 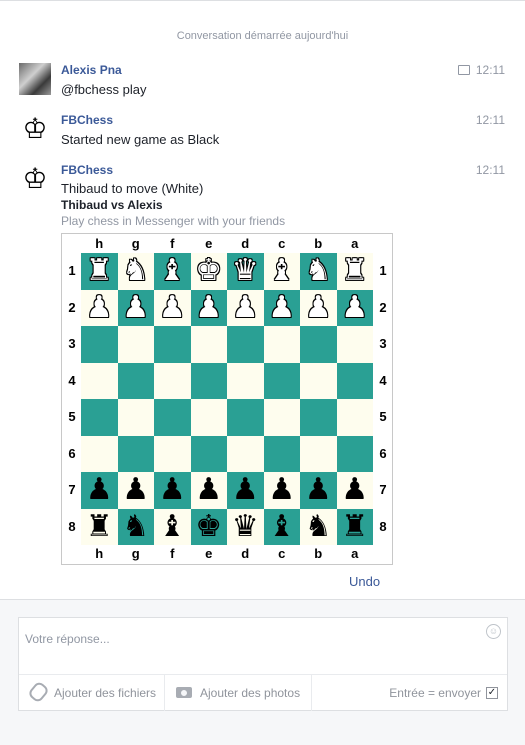 What do you see at coordinates (318, 417) in the screenshot?
I see `board-square-b5` at bounding box center [318, 417].